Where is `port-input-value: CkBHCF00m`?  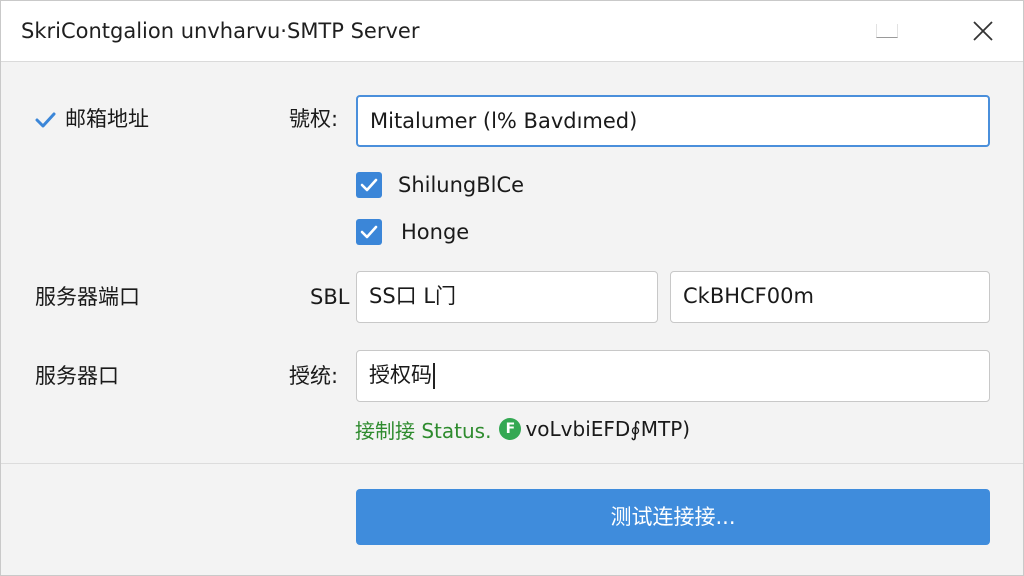 port-input-value: CkBHCF00m is located at coordinates (748, 296).